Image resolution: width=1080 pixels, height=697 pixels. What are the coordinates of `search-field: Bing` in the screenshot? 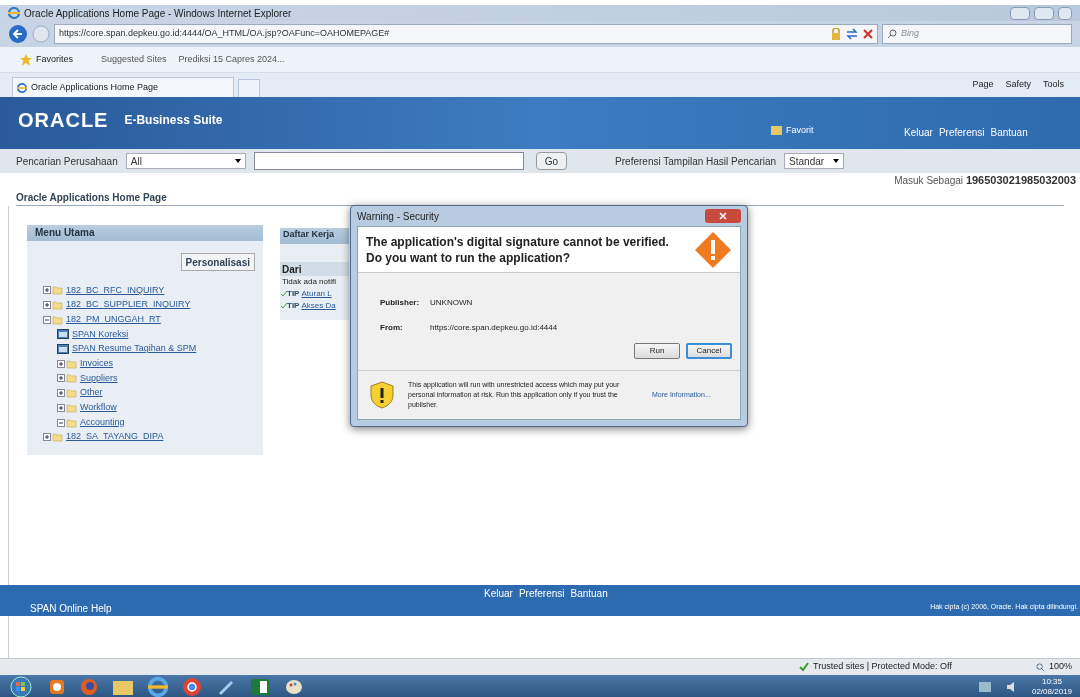 It's located at (977, 34).